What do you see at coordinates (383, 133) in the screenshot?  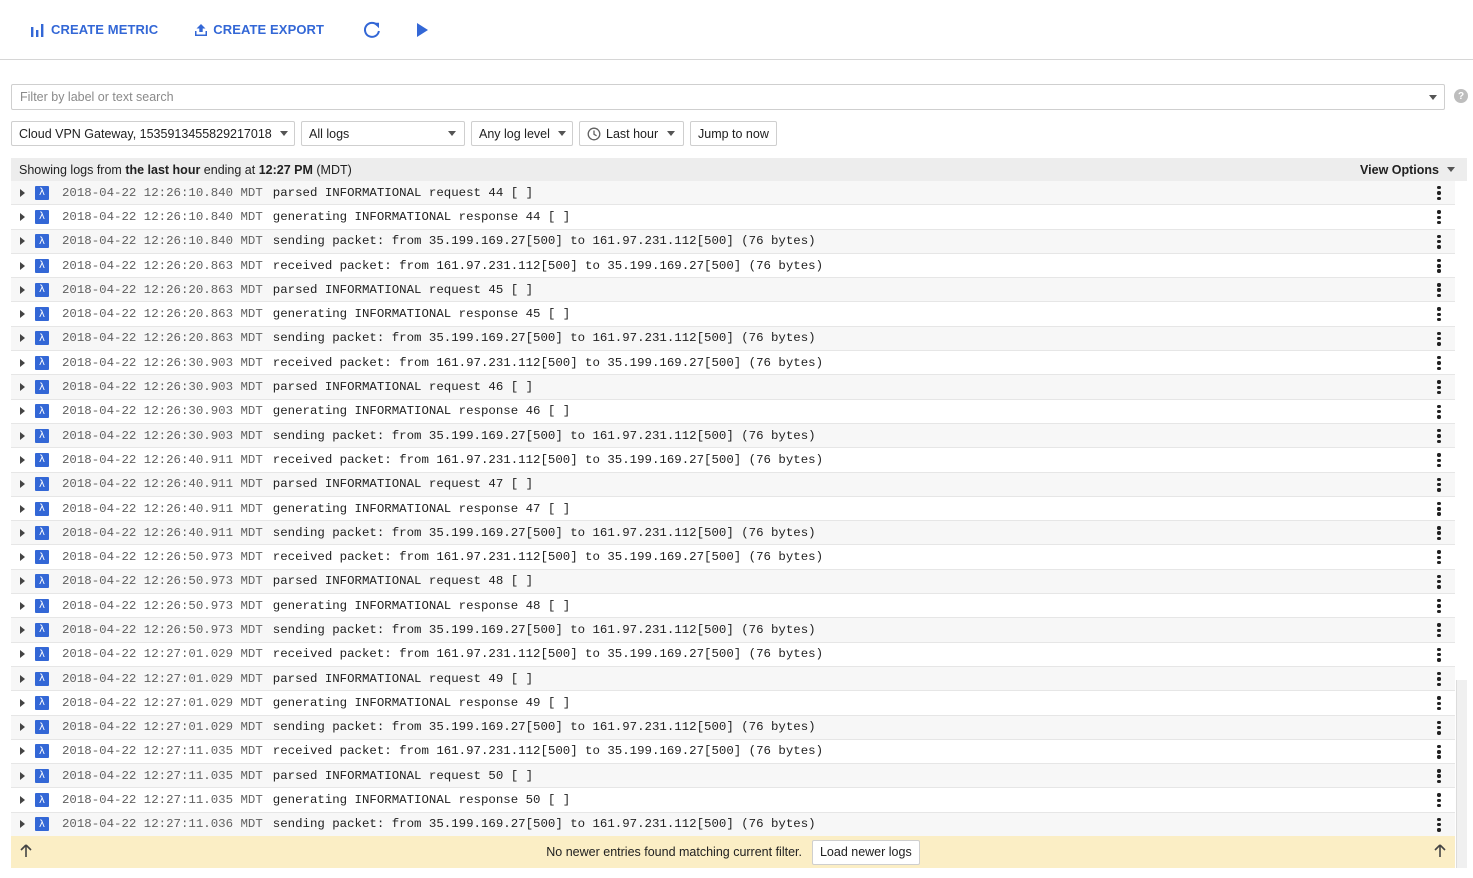 I see `logs-selector: All logs` at bounding box center [383, 133].